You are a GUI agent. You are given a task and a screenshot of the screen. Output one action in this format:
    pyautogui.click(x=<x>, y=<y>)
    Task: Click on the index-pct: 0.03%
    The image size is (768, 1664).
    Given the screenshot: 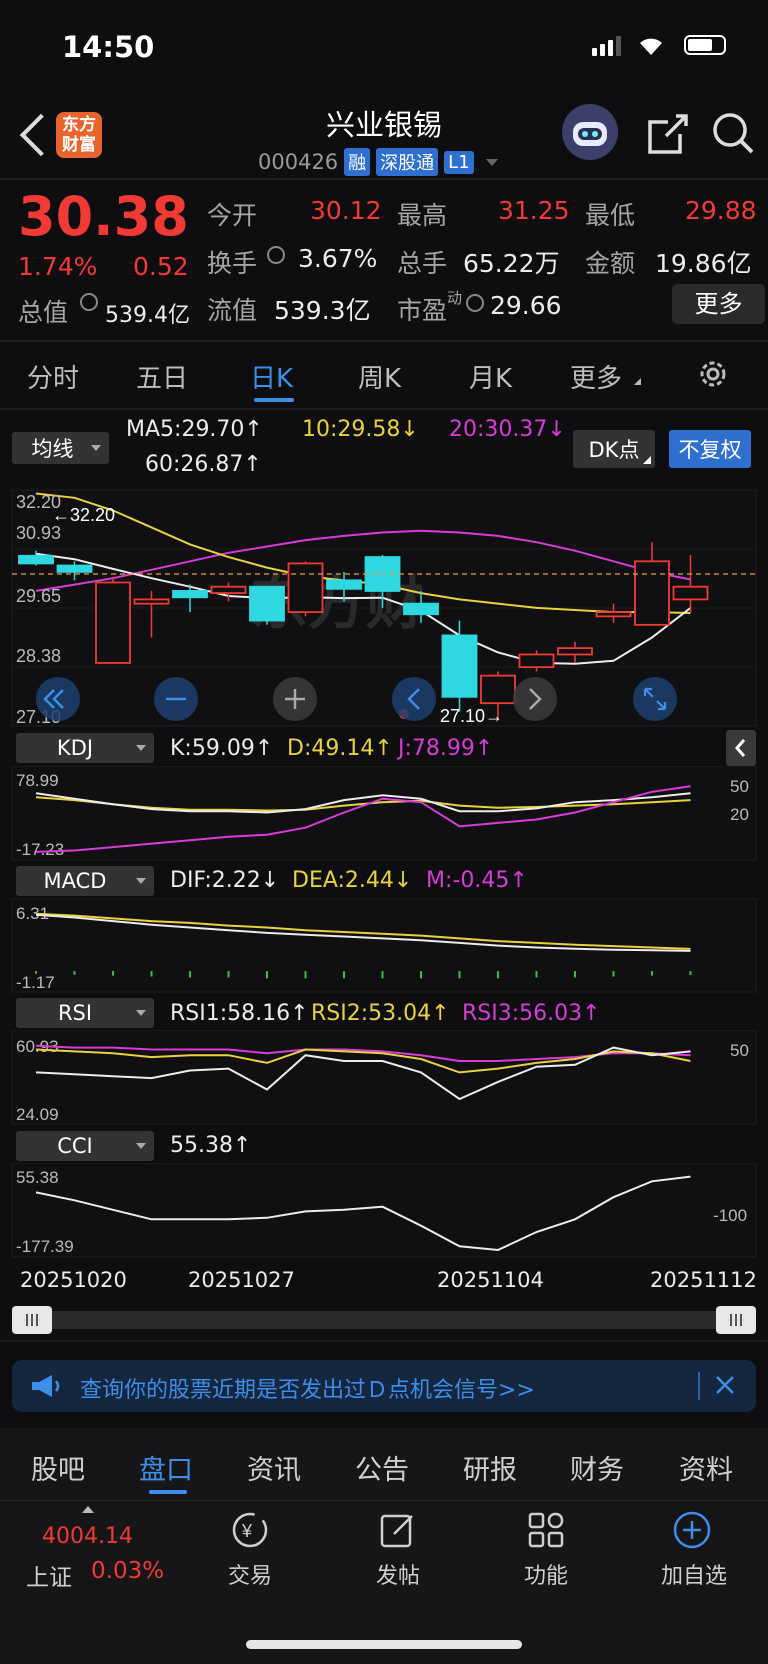 What is the action you would take?
    pyautogui.click(x=127, y=1571)
    